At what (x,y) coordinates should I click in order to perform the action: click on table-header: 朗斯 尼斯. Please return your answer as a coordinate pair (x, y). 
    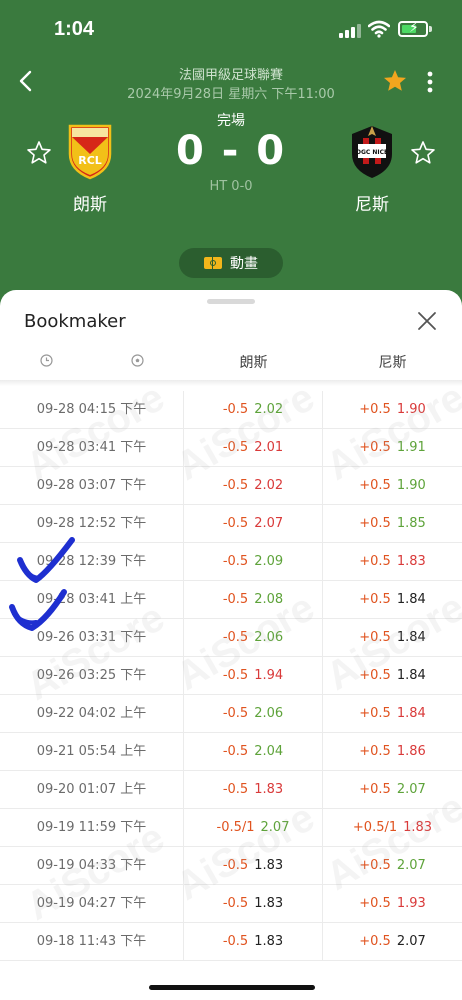
    Looking at the image, I should click on (231, 361).